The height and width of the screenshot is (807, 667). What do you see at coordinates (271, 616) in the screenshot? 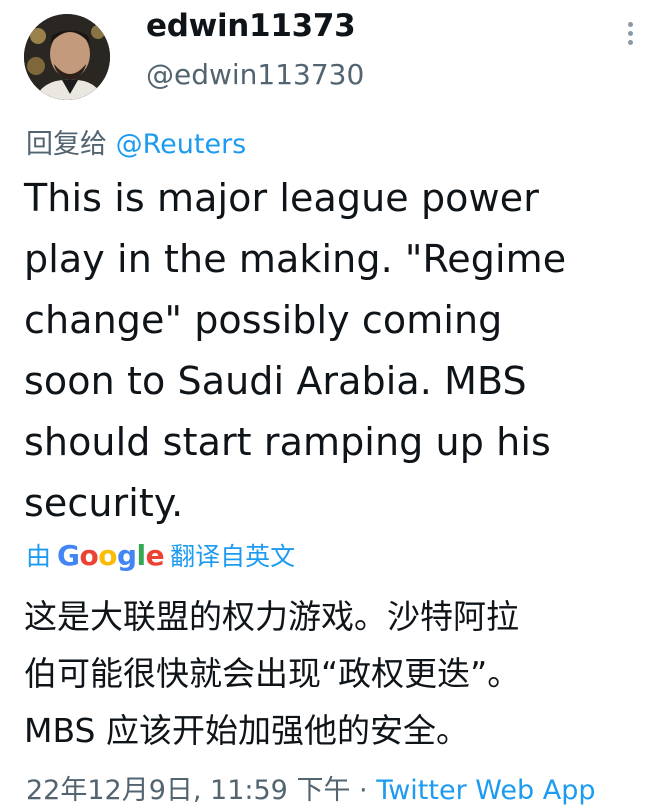
I see `translated-text-line: 这是大联盟的权力游戏。沙特阿拉` at bounding box center [271, 616].